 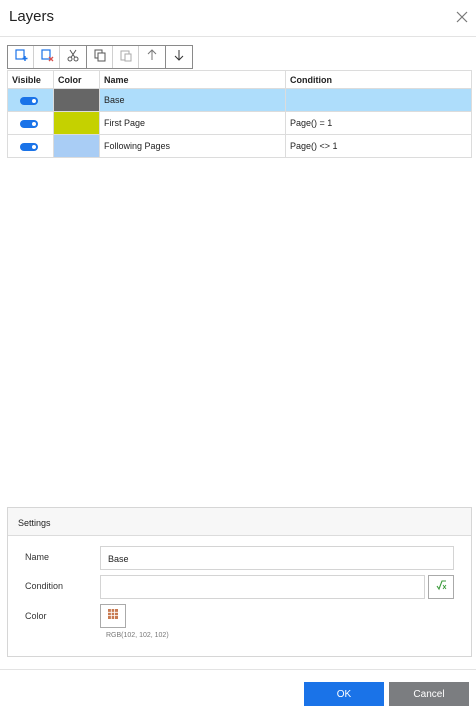 What do you see at coordinates (137, 635) in the screenshot?
I see `color-rgb-text: RGB(102, 102, 102)` at bounding box center [137, 635].